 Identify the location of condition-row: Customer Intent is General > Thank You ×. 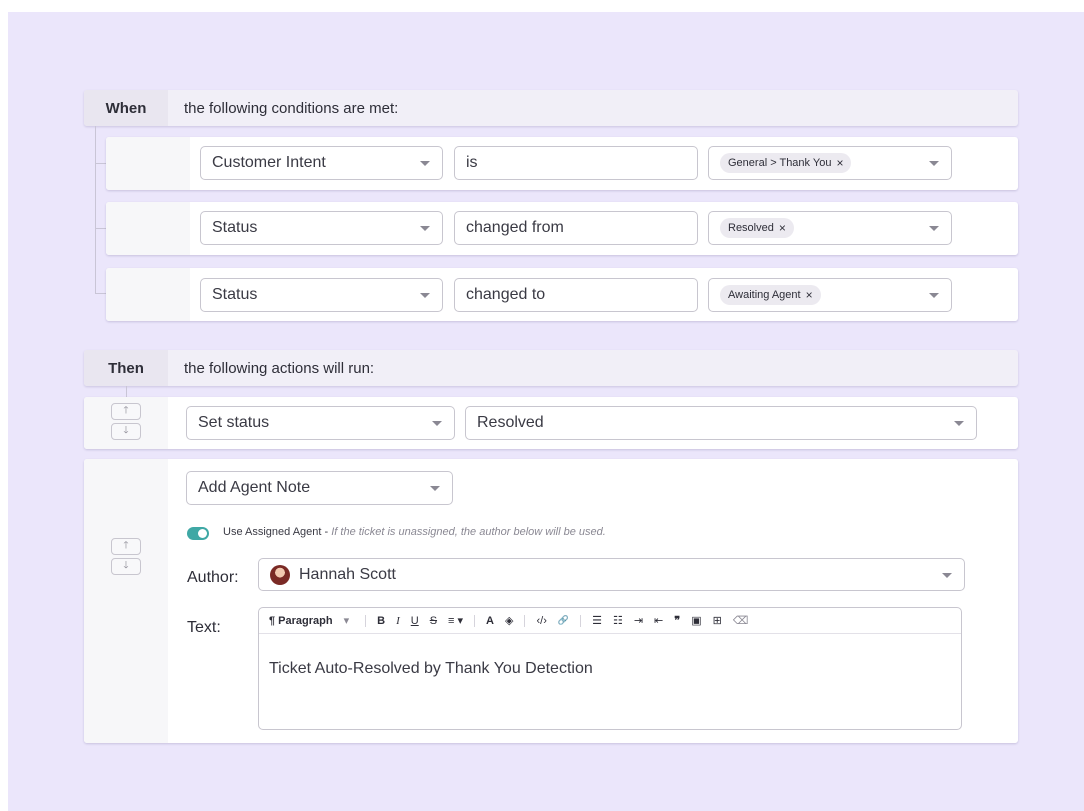
(562, 163).